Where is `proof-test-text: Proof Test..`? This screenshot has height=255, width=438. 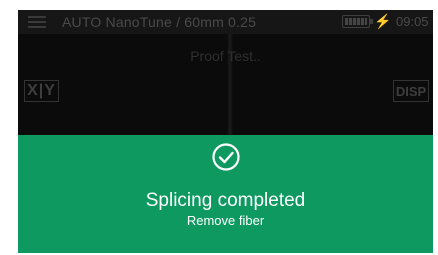
proof-test-text: Proof Test.. is located at coordinates (225, 56).